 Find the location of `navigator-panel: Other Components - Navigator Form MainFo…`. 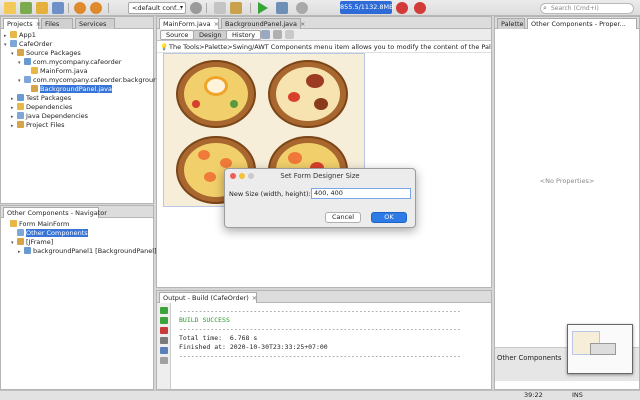

navigator-panel: Other Components - Navigator Form MainFo… is located at coordinates (78, 297).